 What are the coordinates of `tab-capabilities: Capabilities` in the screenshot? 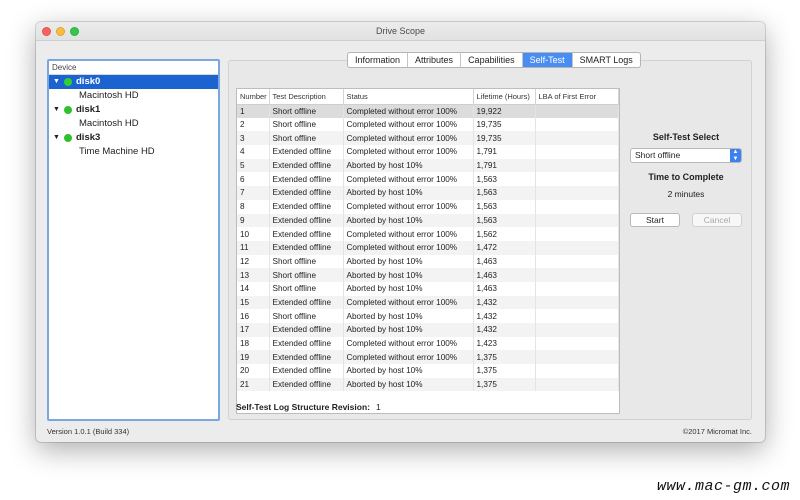 It's located at (492, 60).